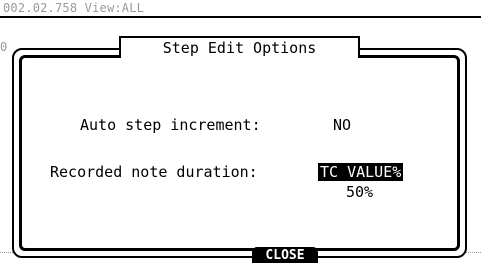 This screenshot has width=481, height=266. I want to click on background-marker: 0, so click(4, 47).